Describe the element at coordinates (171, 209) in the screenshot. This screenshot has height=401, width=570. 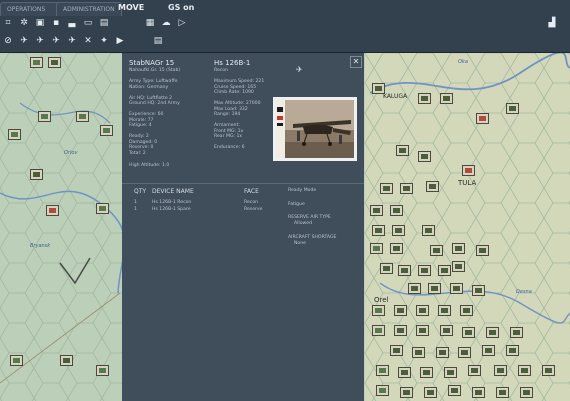
I see `device-name: Hs 126B-1 Spare` at that location.